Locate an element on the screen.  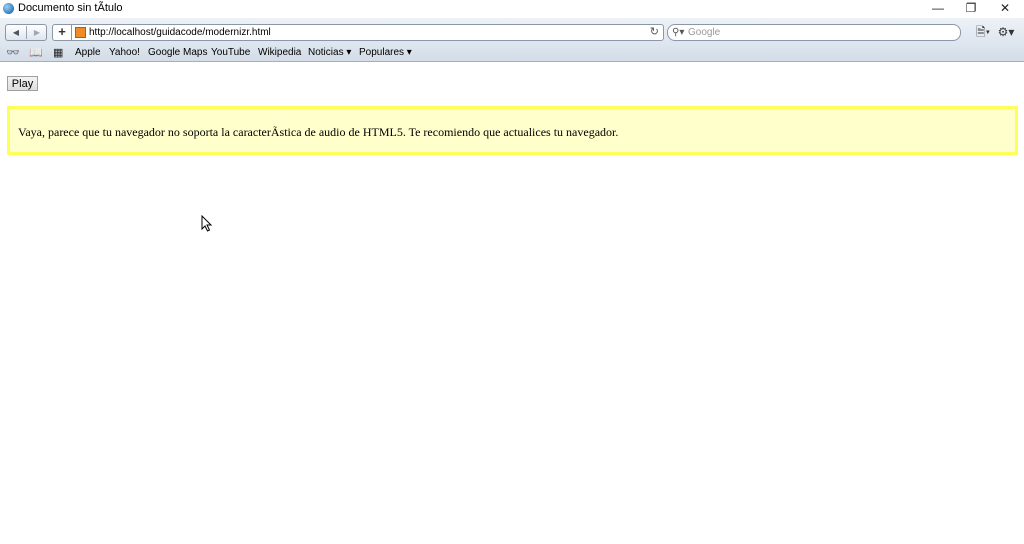
restore-button: ❐ is located at coordinates (971, 9).